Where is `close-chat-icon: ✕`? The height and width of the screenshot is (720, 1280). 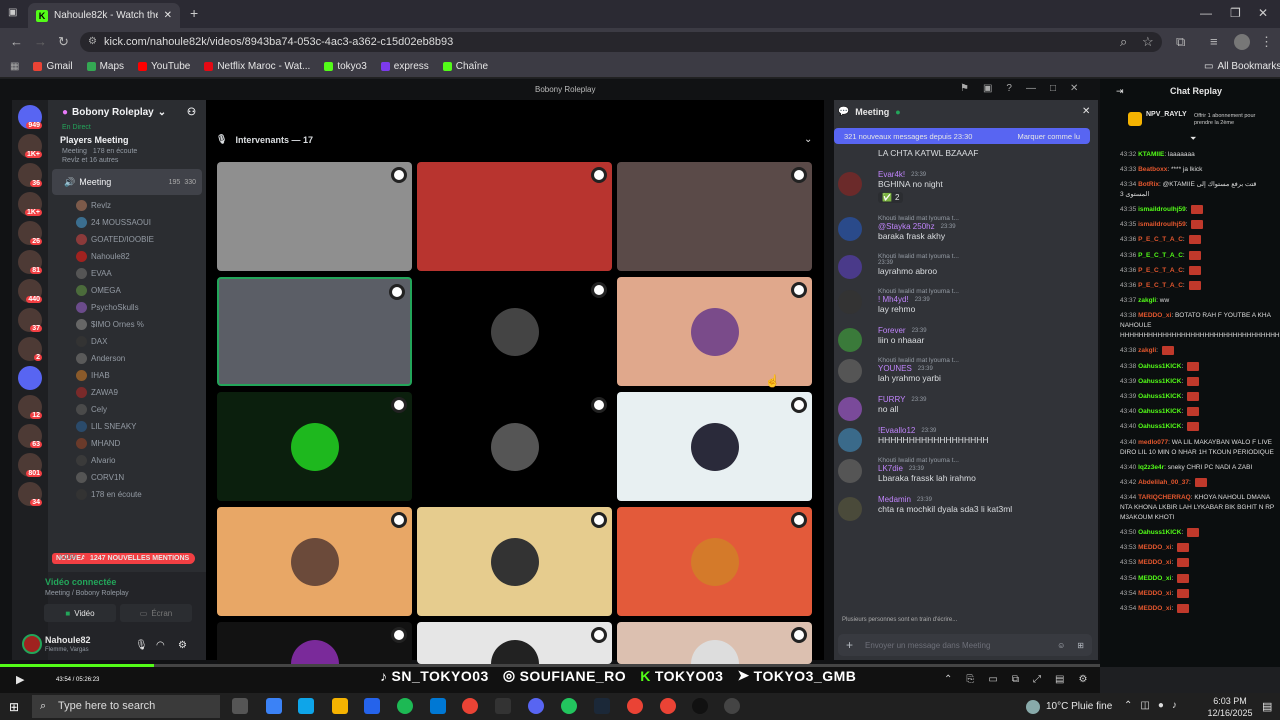 close-chat-icon: ✕ is located at coordinates (1086, 111).